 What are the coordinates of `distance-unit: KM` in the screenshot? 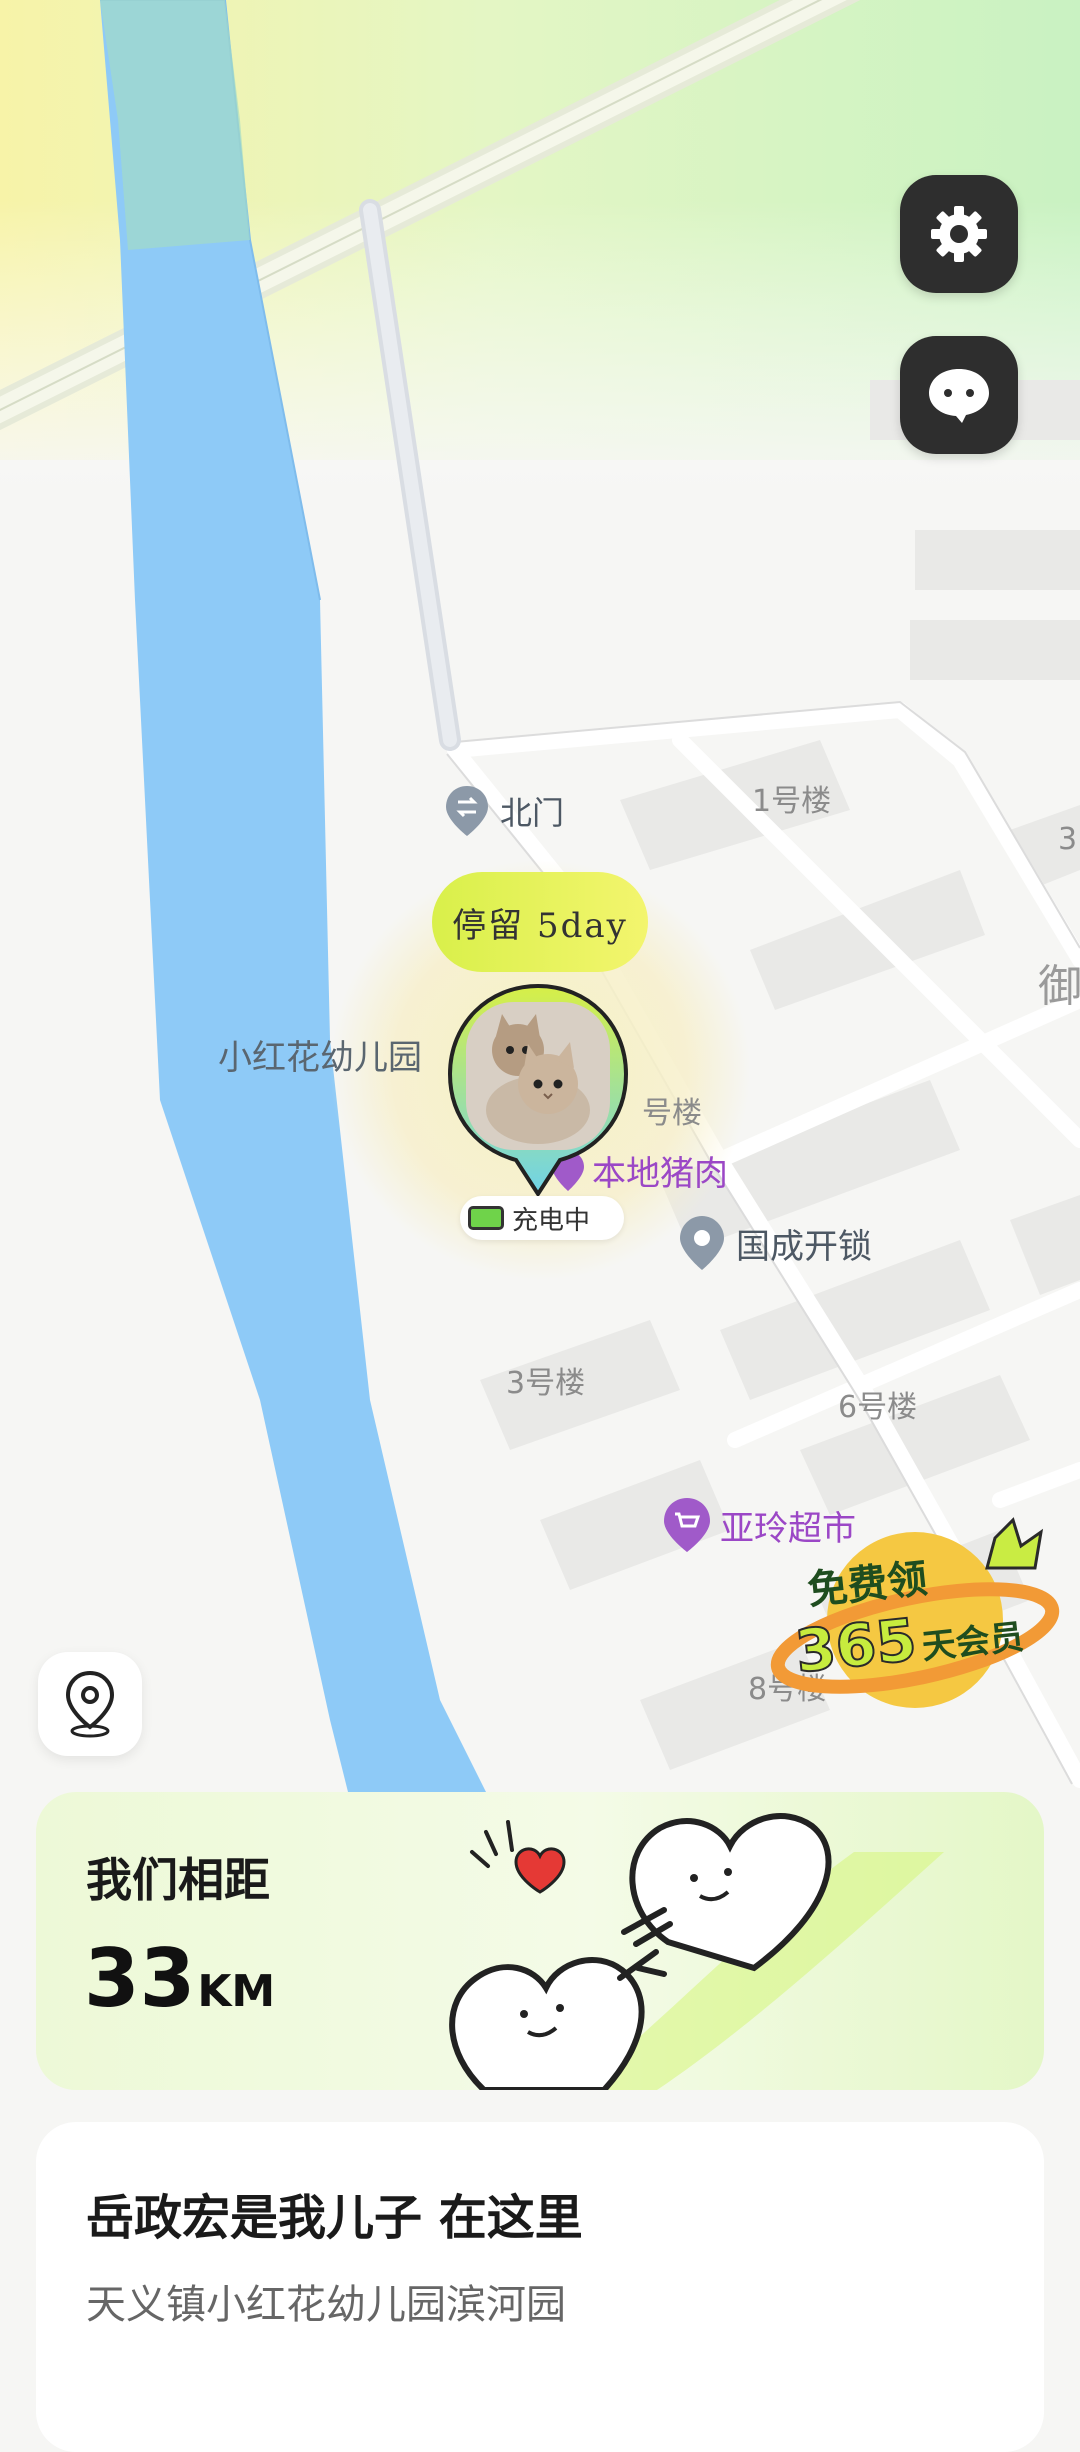 It's located at (236, 1991).